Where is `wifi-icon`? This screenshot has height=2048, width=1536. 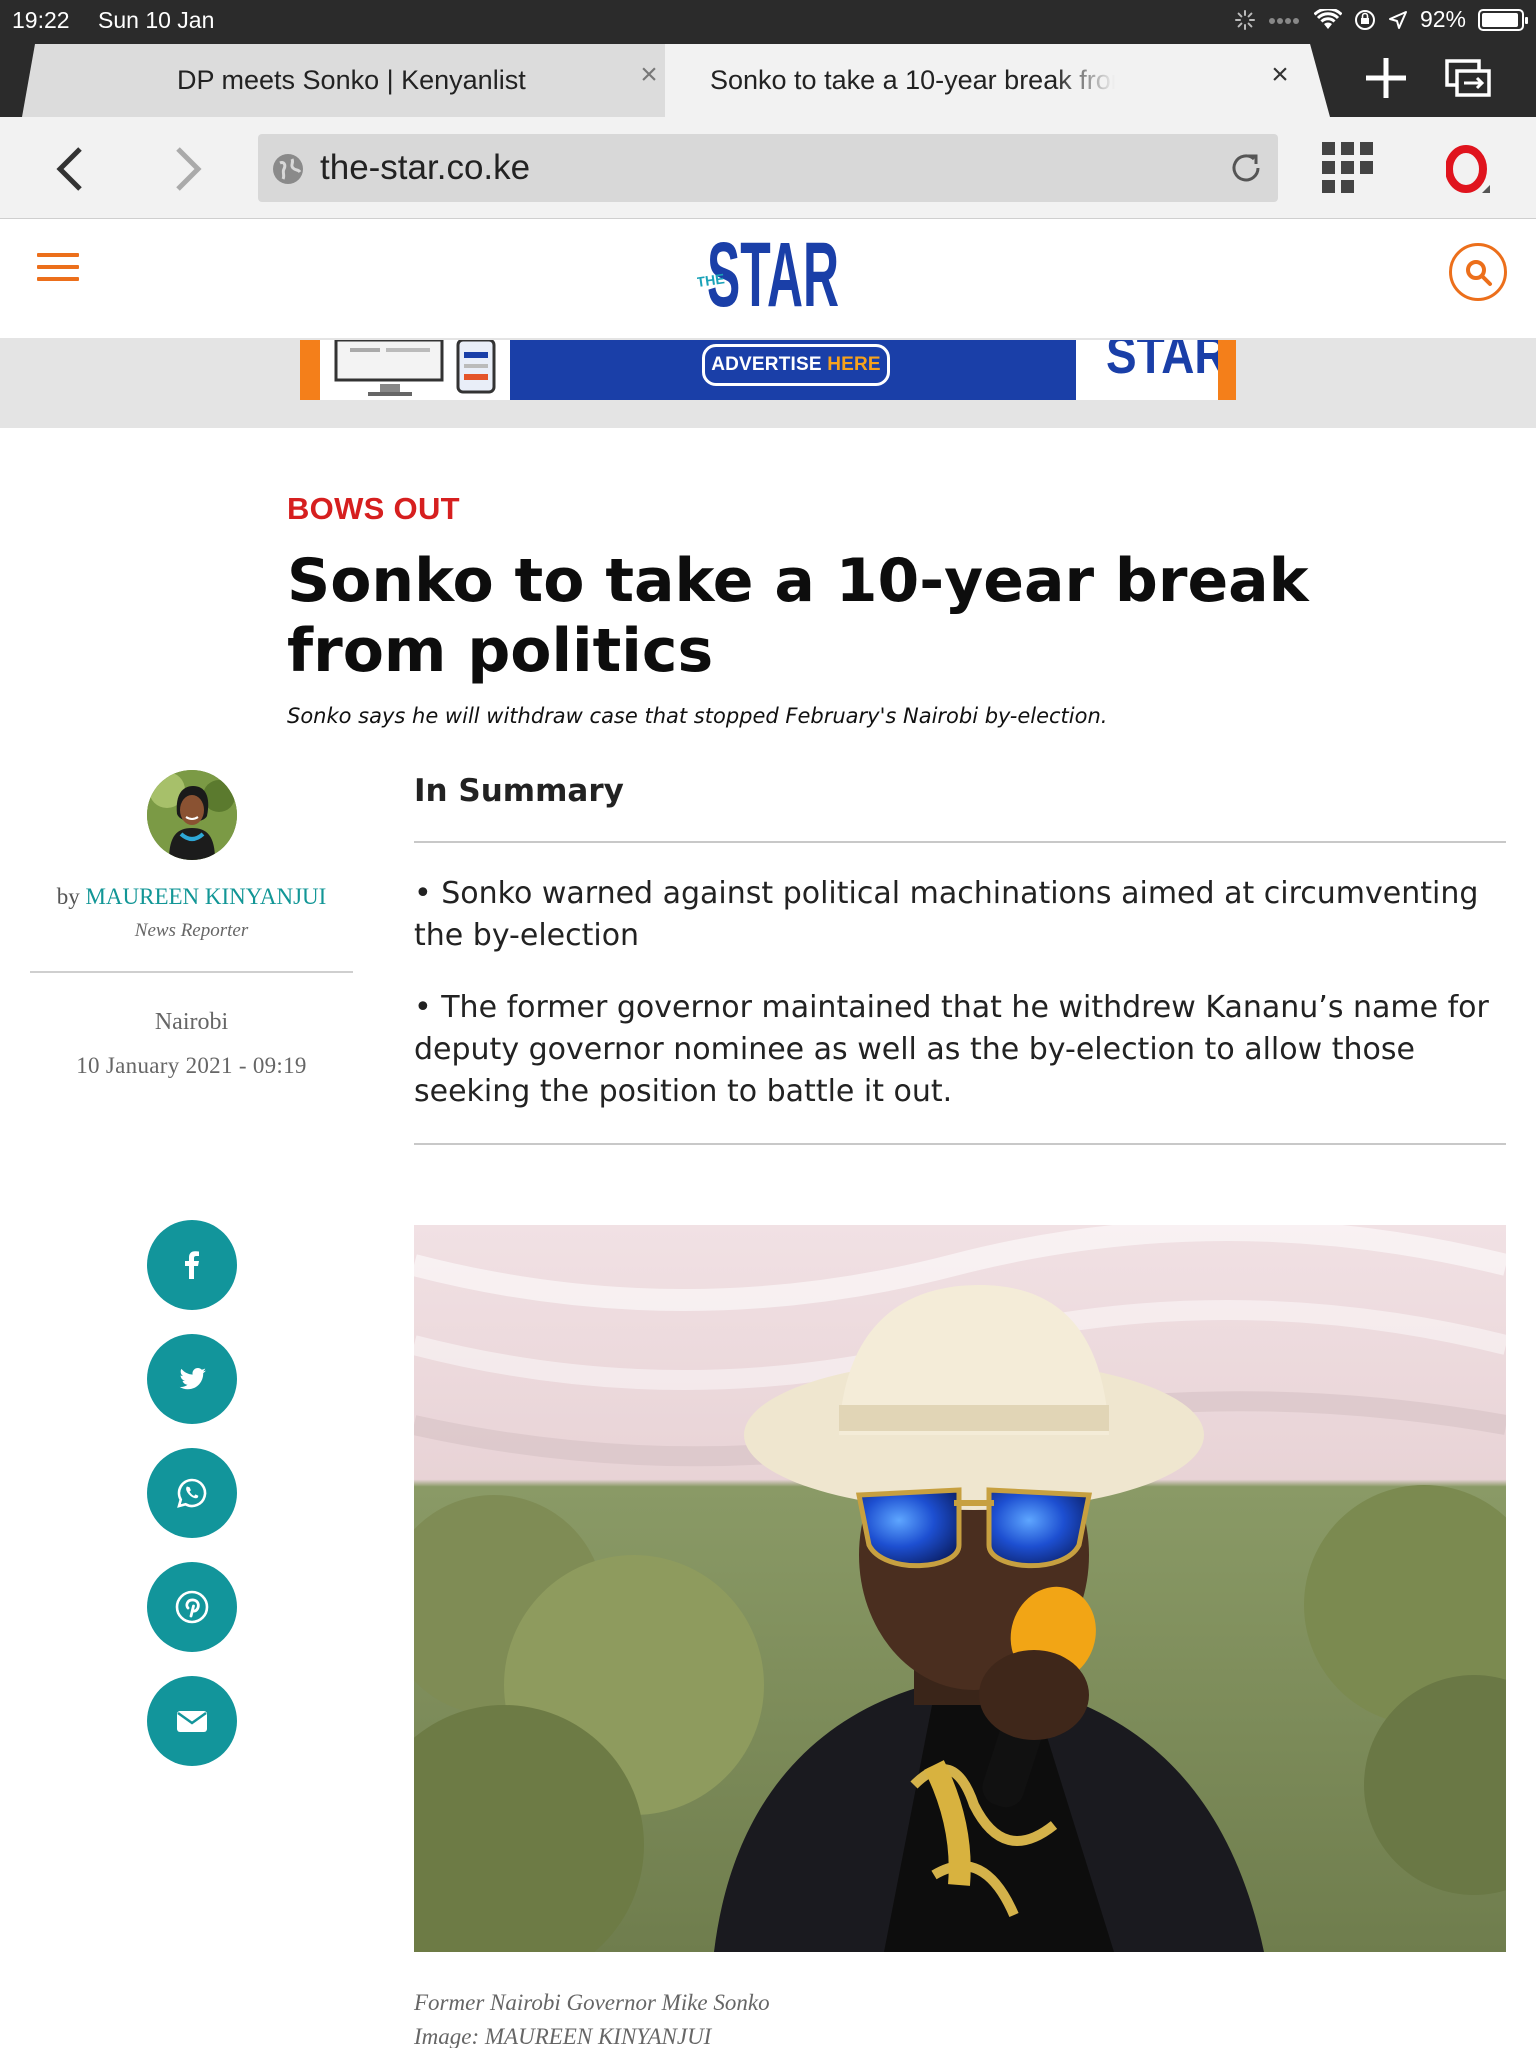
wifi-icon is located at coordinates (1327, 18).